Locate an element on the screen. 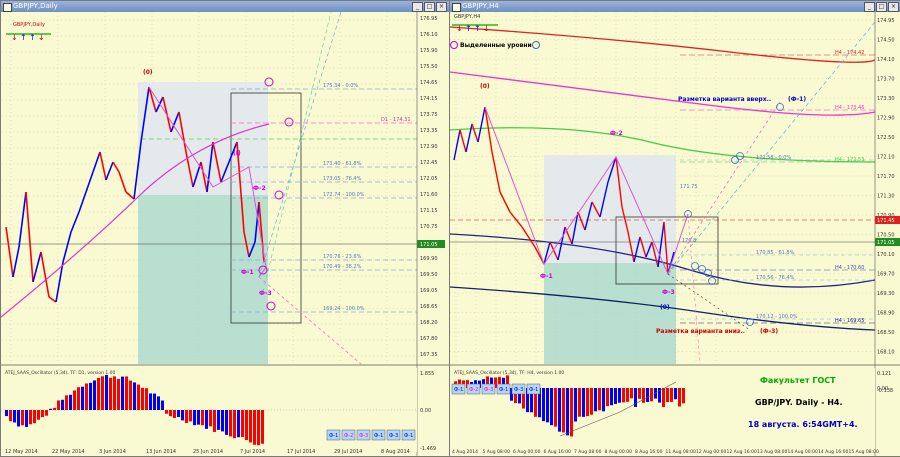 Image resolution: width=900 pixels, height=457 pixels. price-tick-label: 168.20 is located at coordinates (429, 323).